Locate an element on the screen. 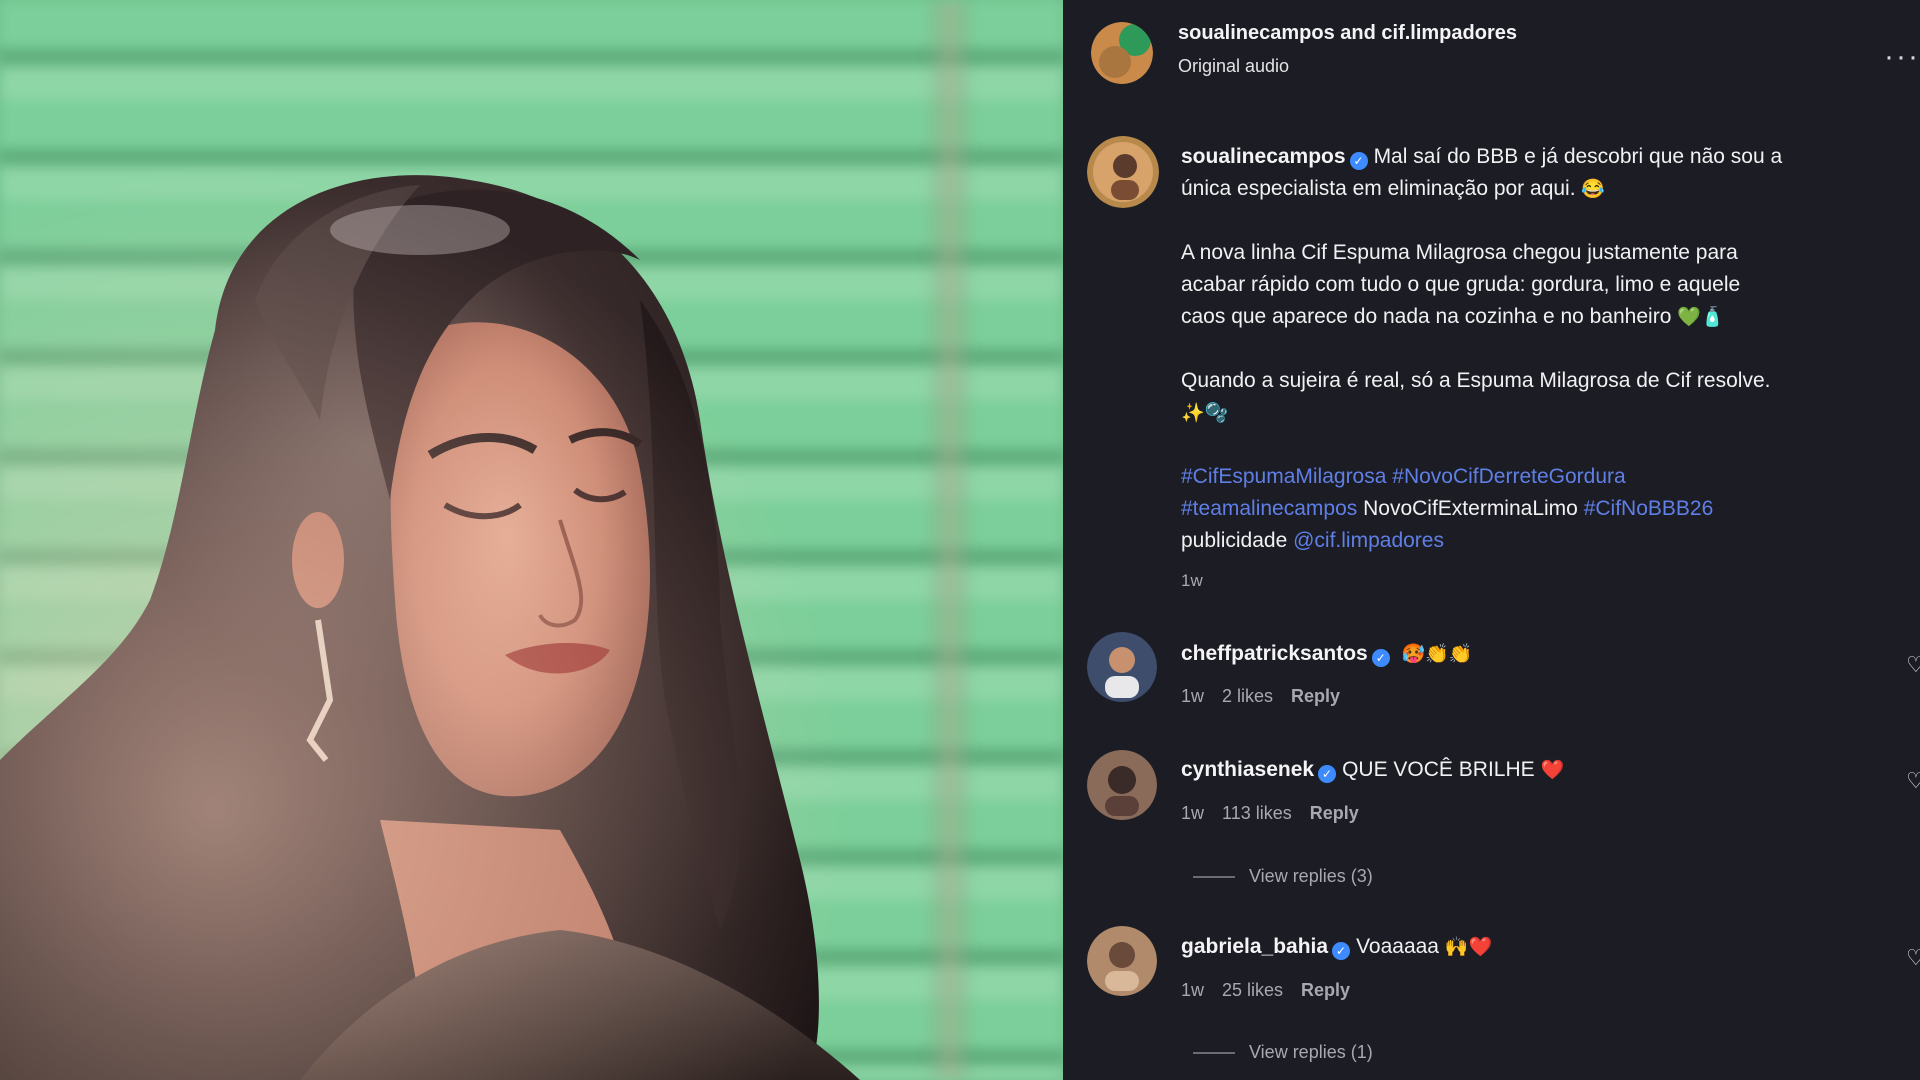  comment-2-meta: 1w 113 likes Reply is located at coordinates (1270, 813).